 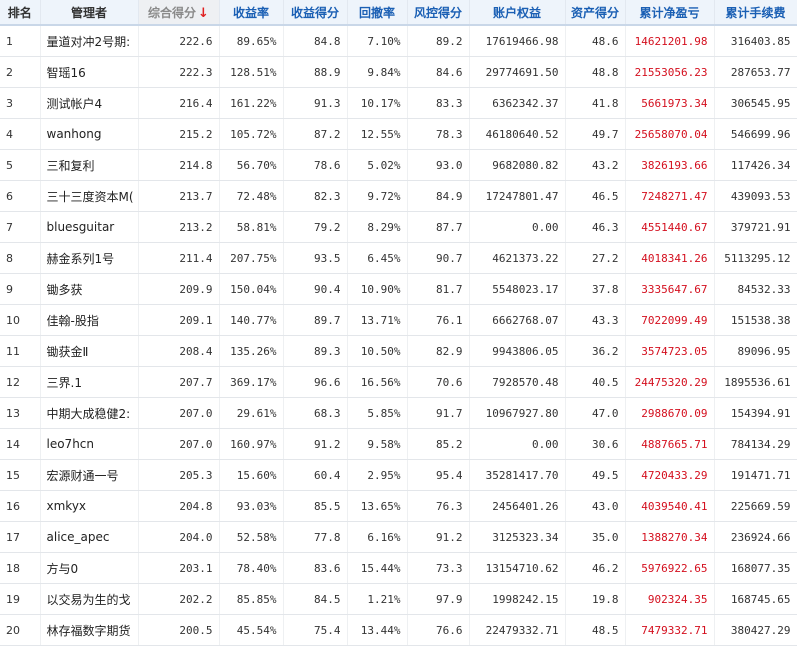 What do you see at coordinates (315, 537) in the screenshot?
I see `return-score-cell: 77.8` at bounding box center [315, 537].